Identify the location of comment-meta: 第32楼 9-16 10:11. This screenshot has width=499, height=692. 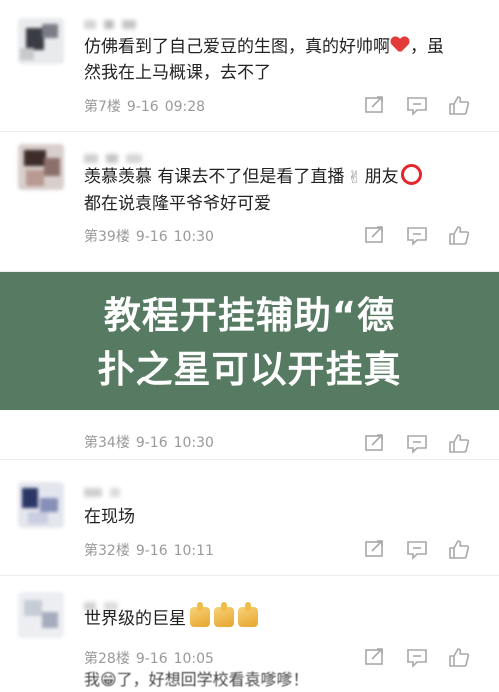
(152, 550).